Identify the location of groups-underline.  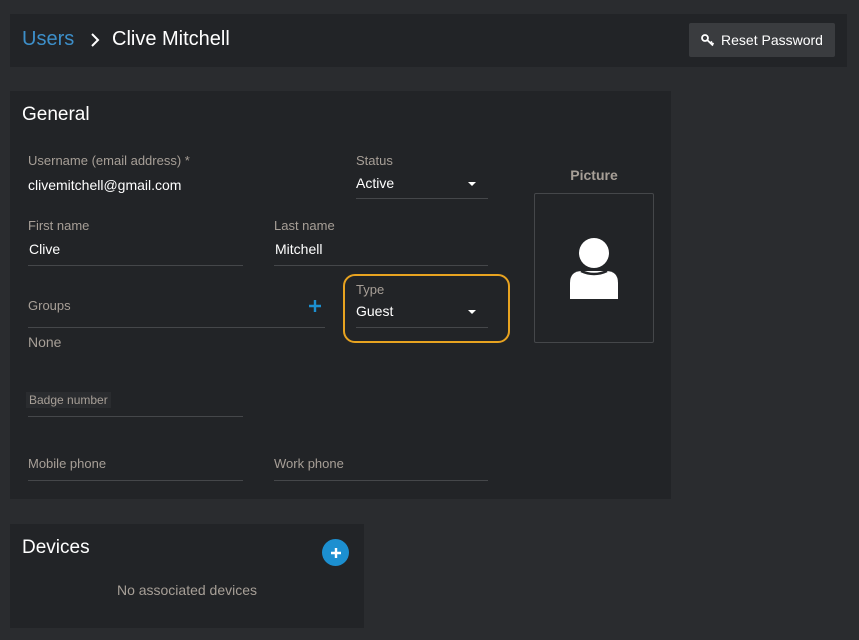
(176, 327).